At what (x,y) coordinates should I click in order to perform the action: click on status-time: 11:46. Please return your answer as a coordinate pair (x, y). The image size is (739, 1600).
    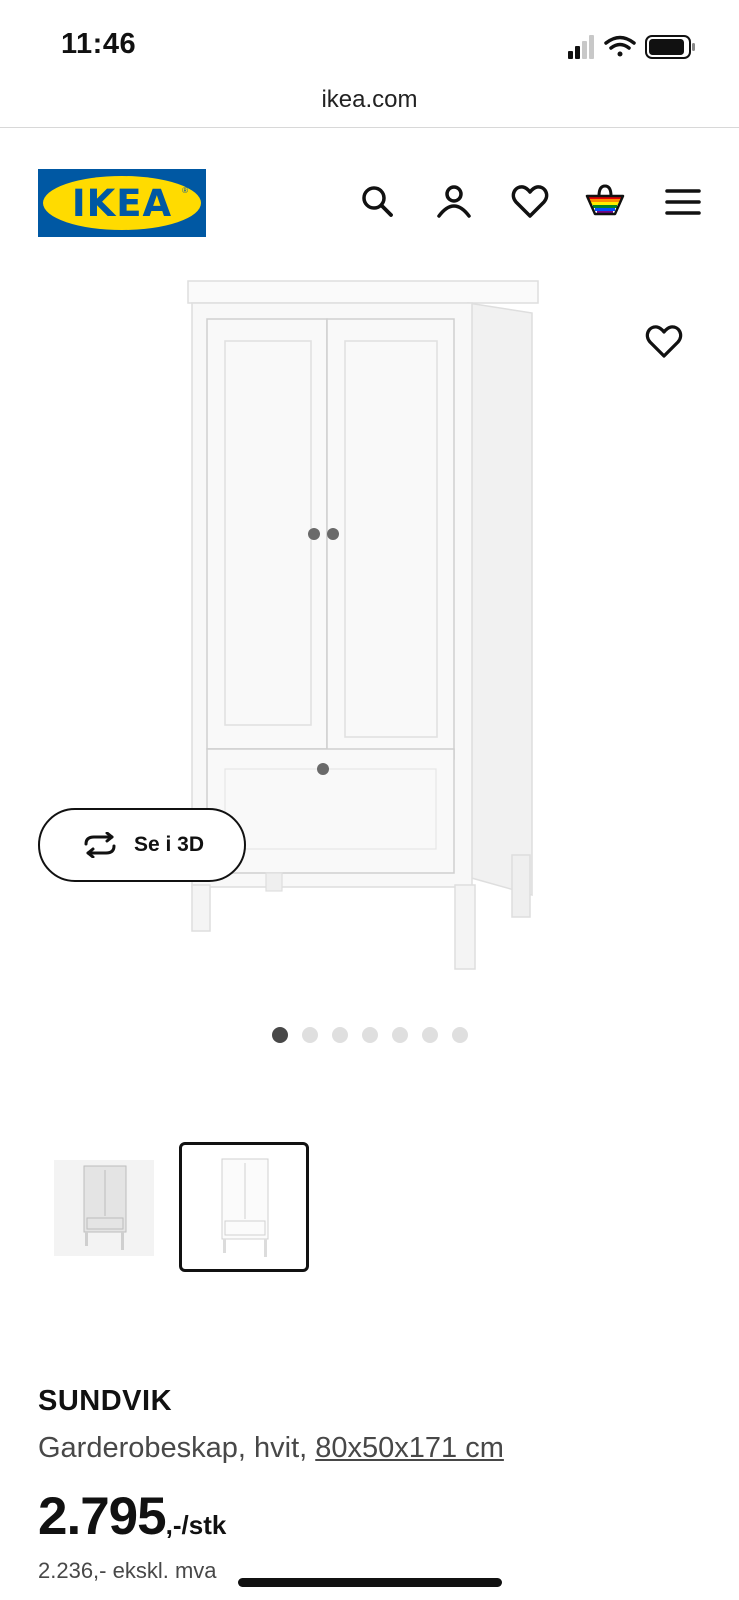
    Looking at the image, I should click on (99, 44).